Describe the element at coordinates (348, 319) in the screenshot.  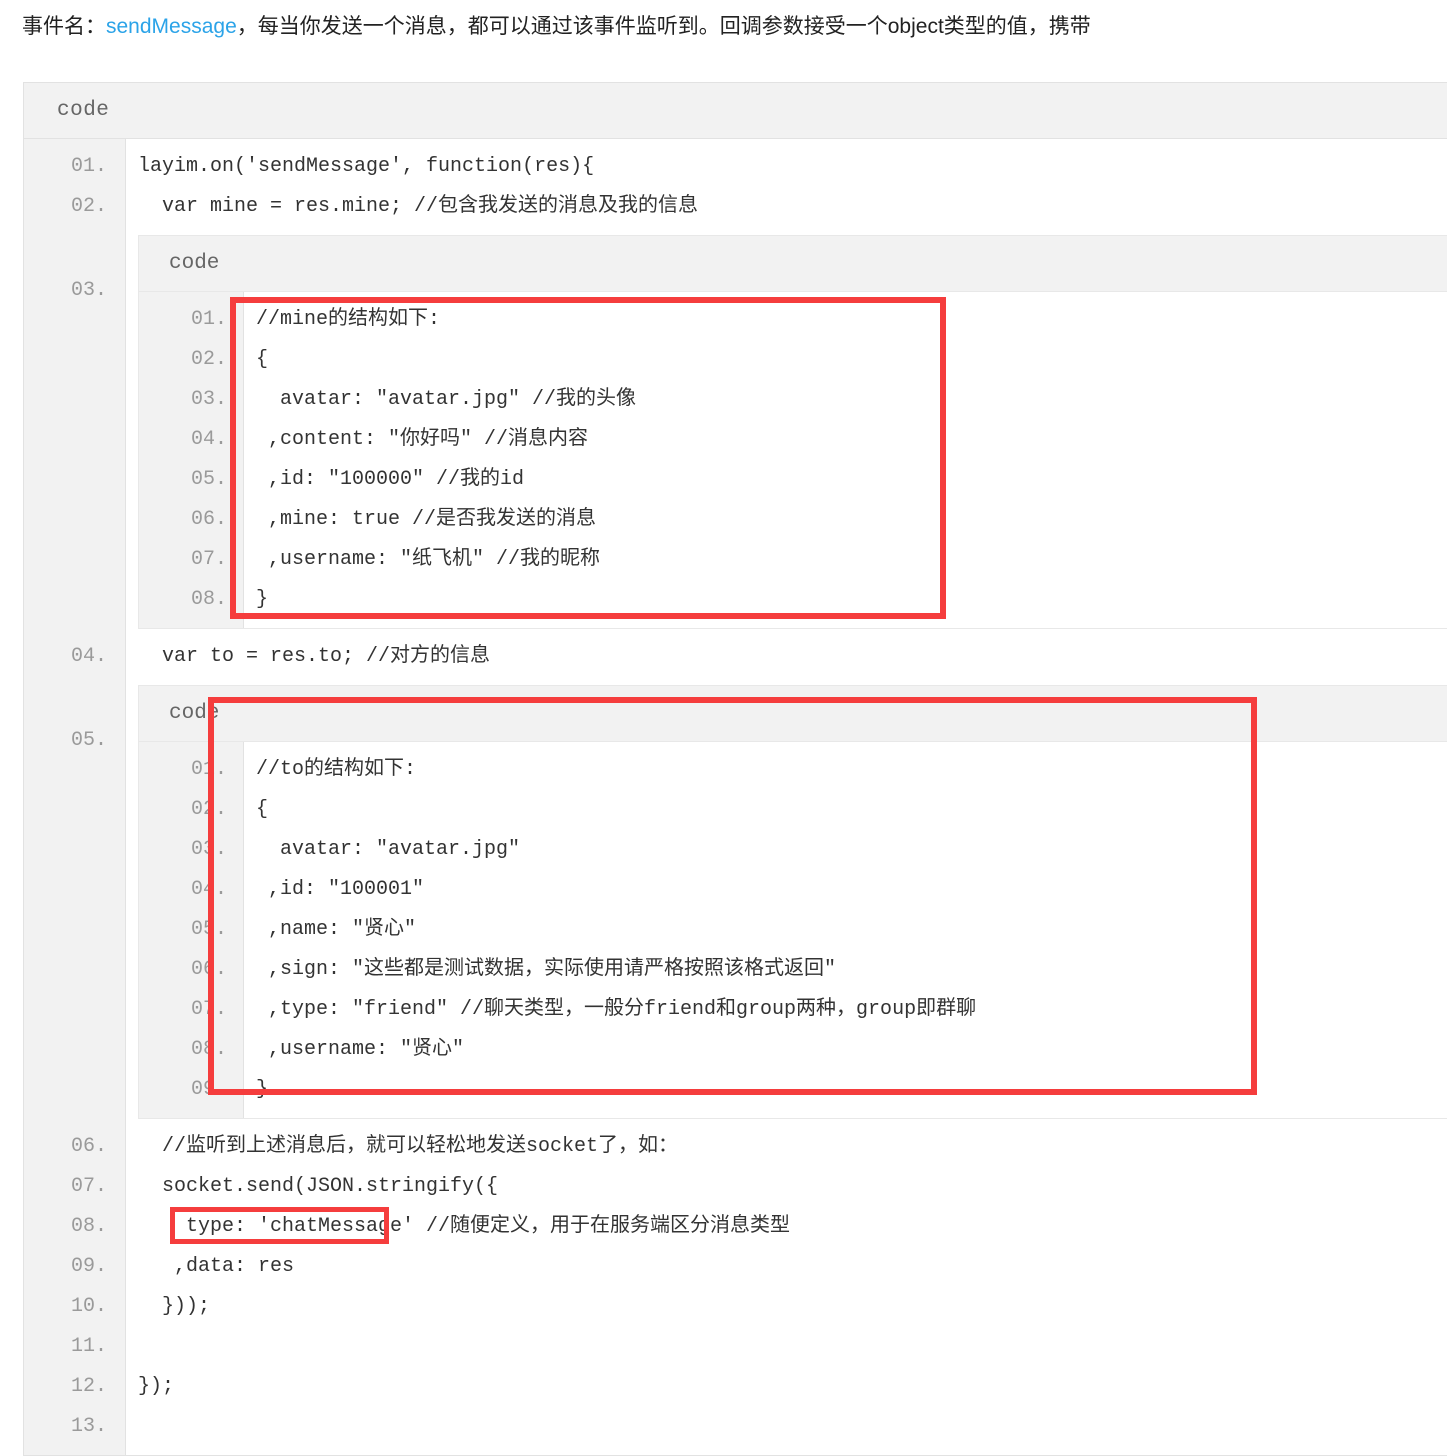
I see `code-line: //mine的结构如下:` at that location.